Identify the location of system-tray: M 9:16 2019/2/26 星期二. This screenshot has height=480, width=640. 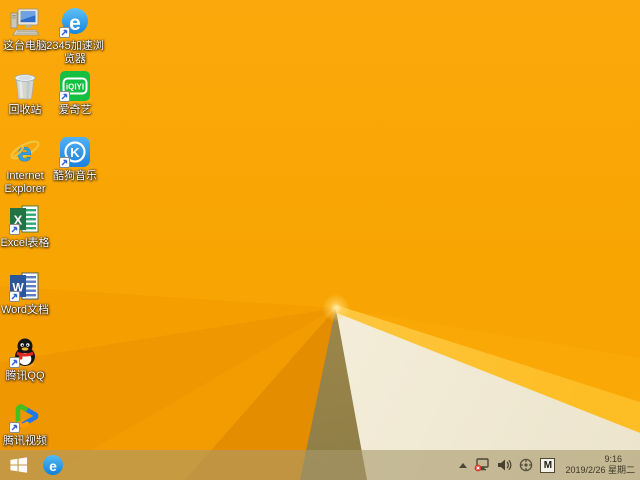
(549, 465).